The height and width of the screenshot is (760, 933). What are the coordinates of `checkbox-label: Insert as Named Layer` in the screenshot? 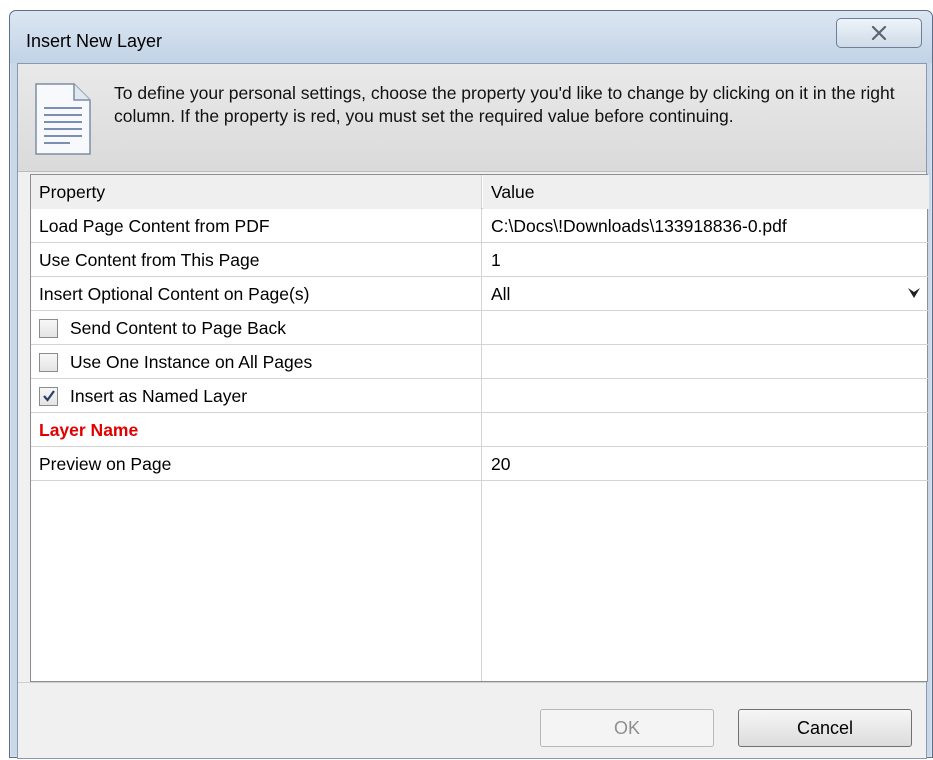 It's located at (159, 395).